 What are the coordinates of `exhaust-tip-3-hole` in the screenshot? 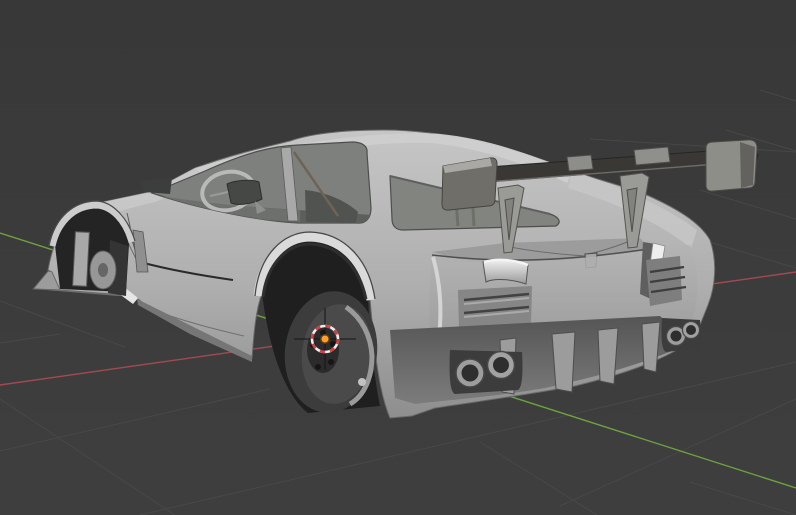 It's located at (676, 336).